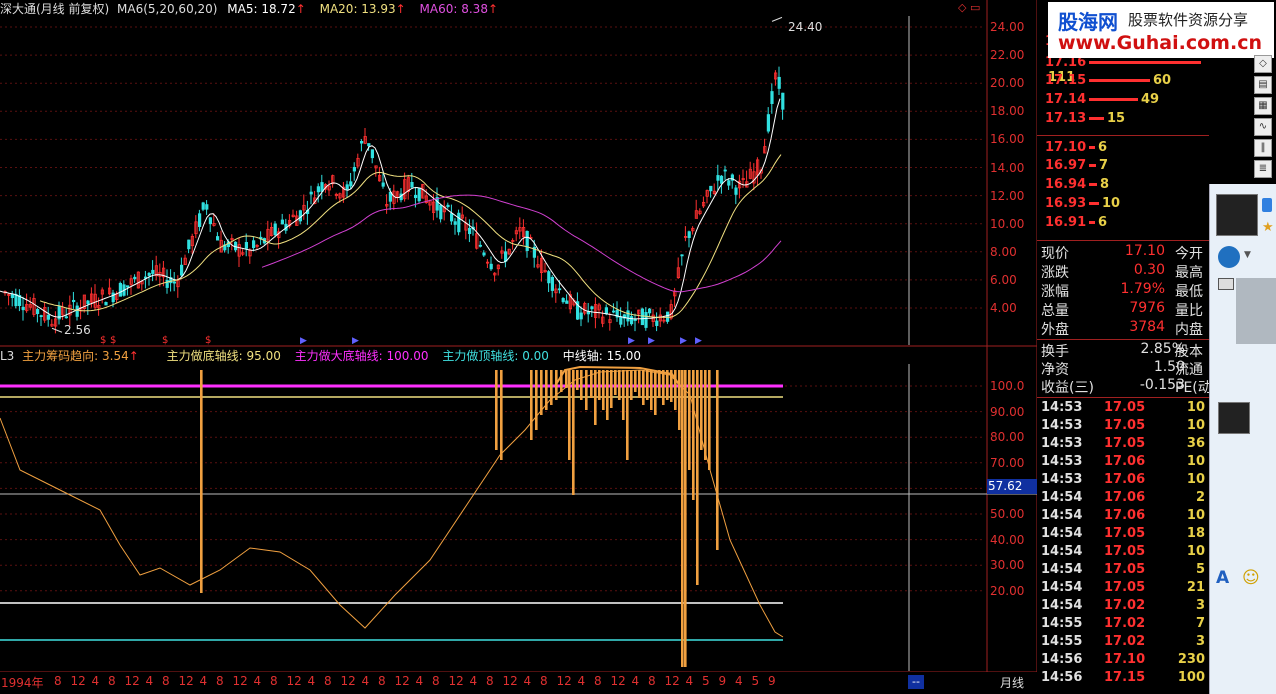 This screenshot has width=1276, height=694. Describe the element at coordinates (1142, 289) in the screenshot. I see `quote-value: 1.79%` at that location.